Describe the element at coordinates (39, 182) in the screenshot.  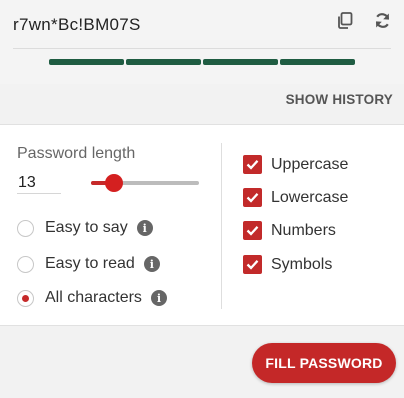
I see `password-length-input` at that location.